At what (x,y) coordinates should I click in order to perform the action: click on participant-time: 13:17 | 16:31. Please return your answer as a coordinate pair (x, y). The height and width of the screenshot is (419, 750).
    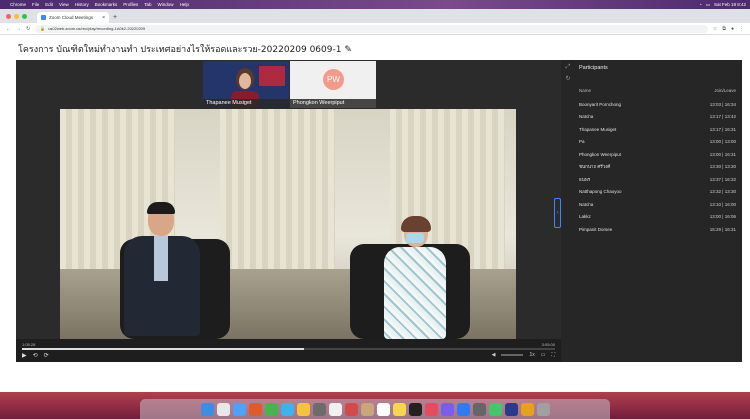
    Looking at the image, I should click on (722, 129).